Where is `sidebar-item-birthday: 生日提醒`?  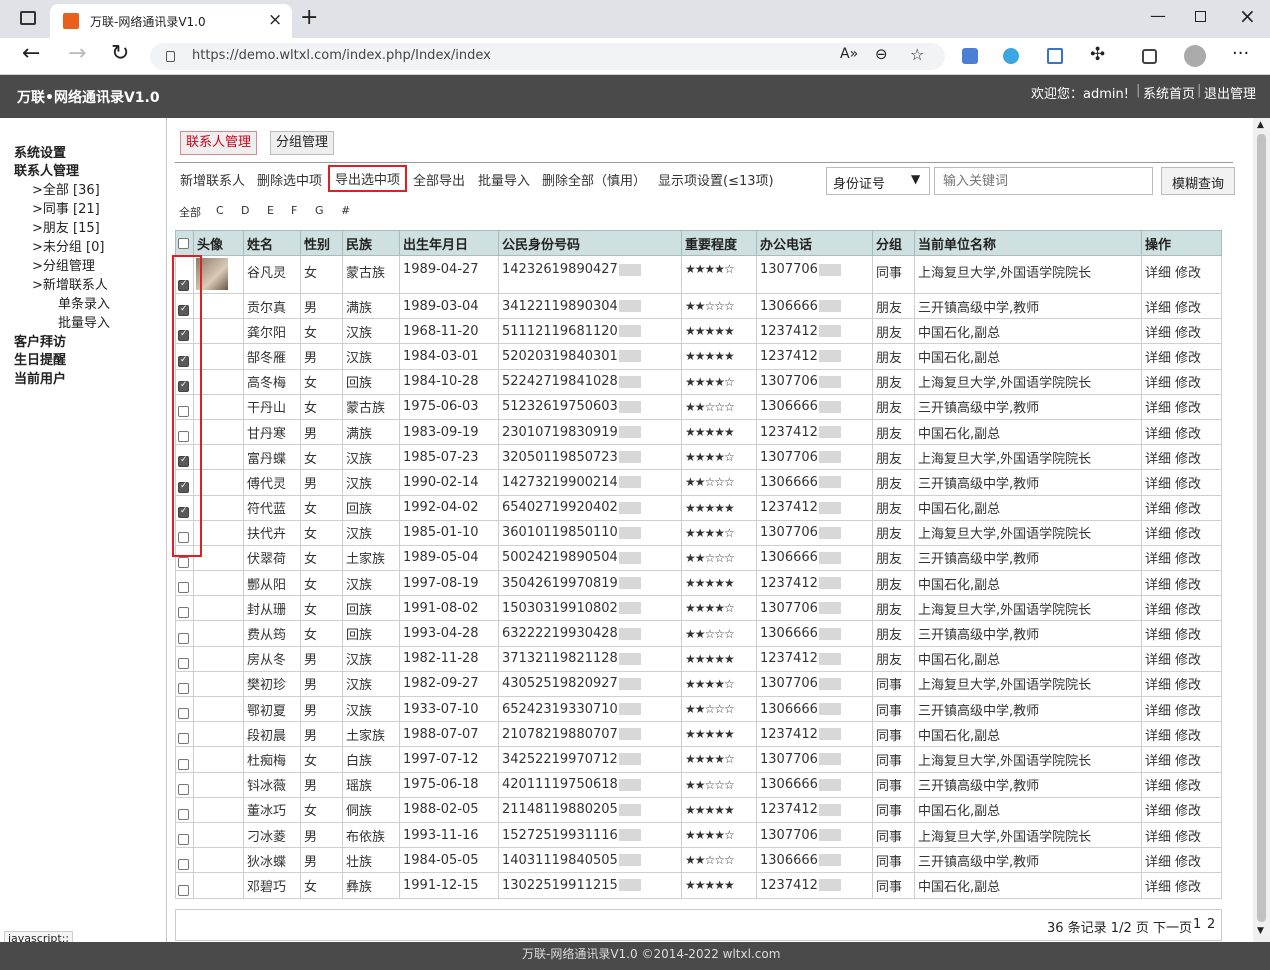
sidebar-item-birthday: 生日提醒 is located at coordinates (40, 358).